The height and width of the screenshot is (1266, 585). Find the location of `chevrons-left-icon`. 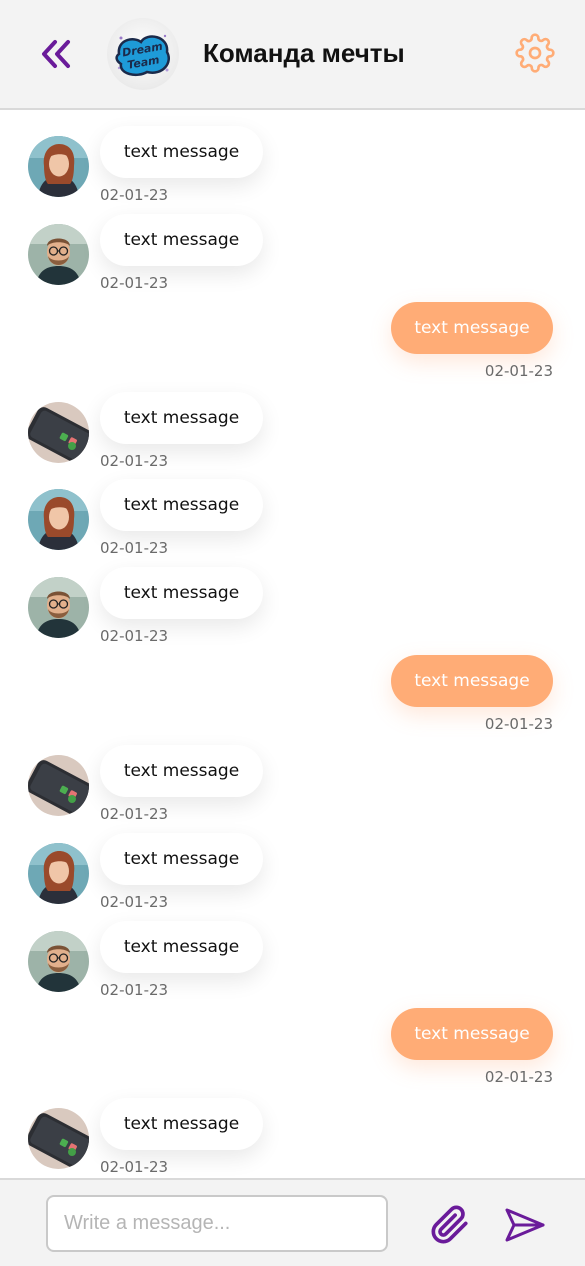

chevrons-left-icon is located at coordinates (56, 54).